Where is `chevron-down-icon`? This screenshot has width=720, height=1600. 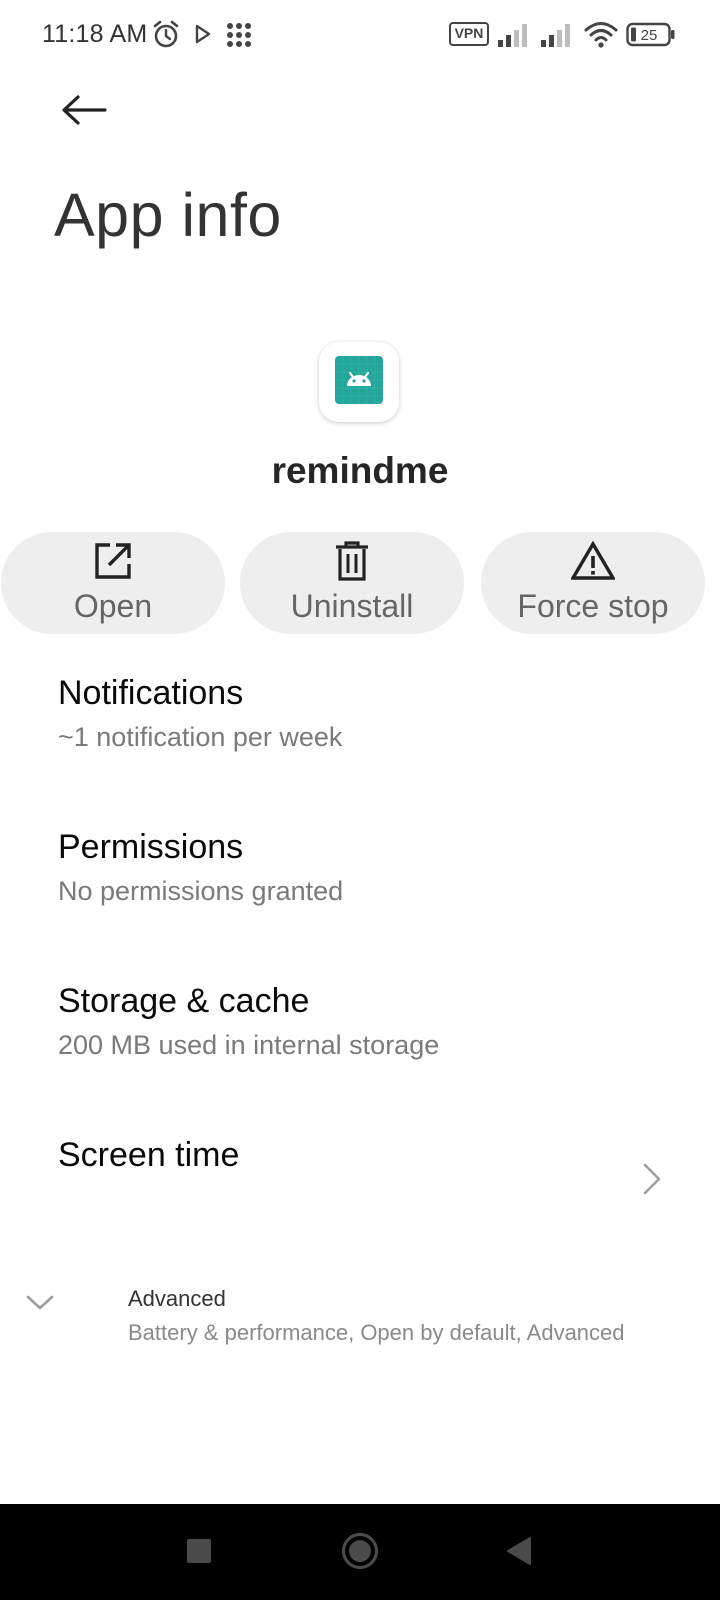
chevron-down-icon is located at coordinates (40, 1304).